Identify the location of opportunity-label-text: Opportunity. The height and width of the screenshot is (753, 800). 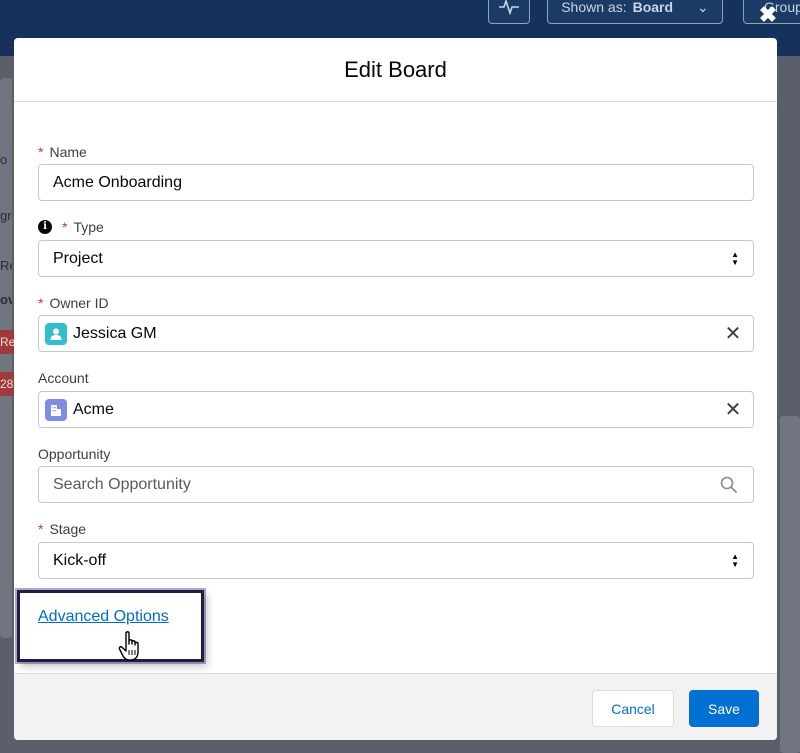
(74, 454).